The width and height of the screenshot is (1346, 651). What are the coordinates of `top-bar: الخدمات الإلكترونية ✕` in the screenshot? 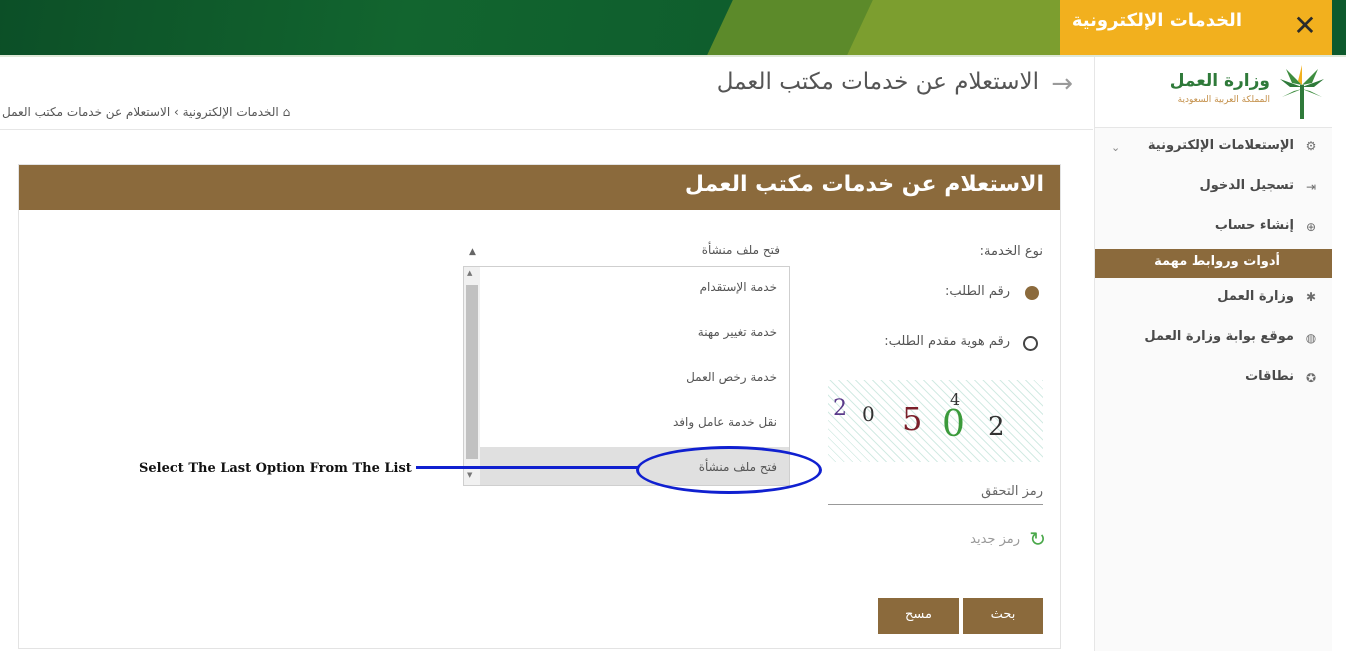 It's located at (673, 27).